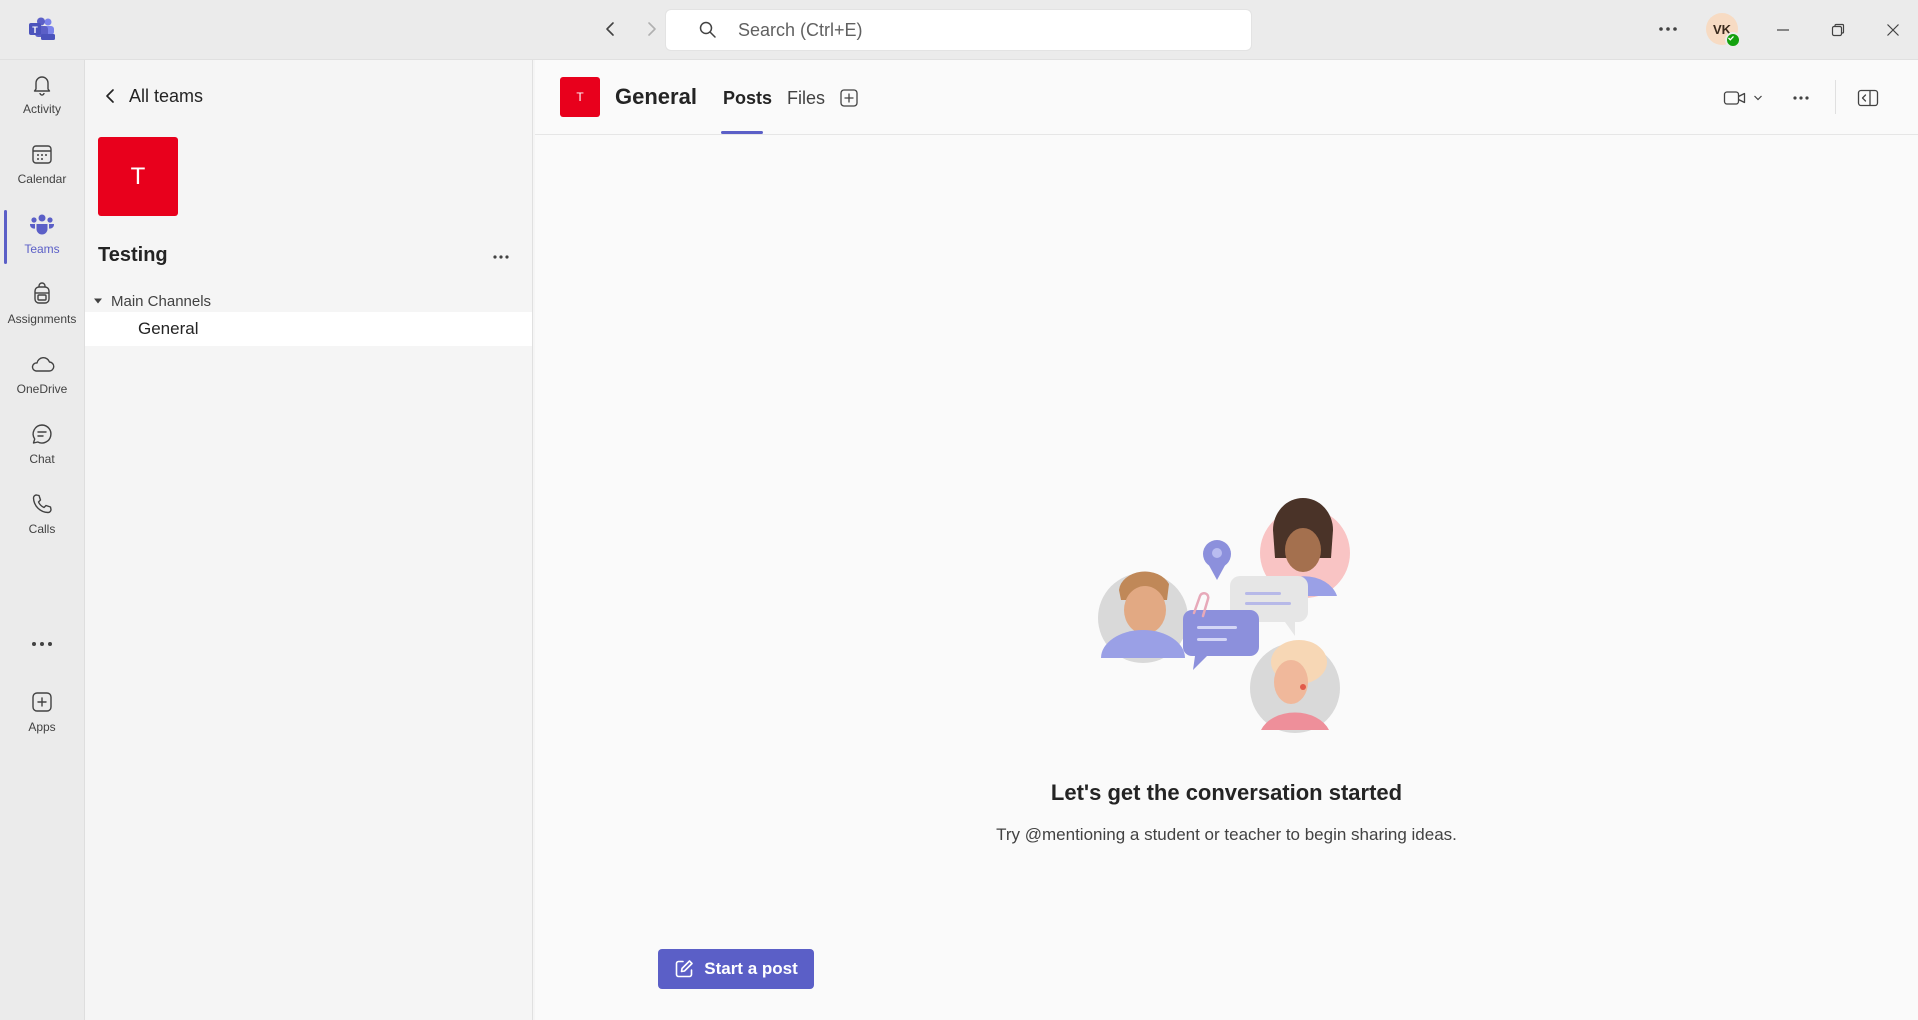 This screenshot has height=1020, width=1918. What do you see at coordinates (42, 29) in the screenshot?
I see `teams-new-logo-icon: T` at bounding box center [42, 29].